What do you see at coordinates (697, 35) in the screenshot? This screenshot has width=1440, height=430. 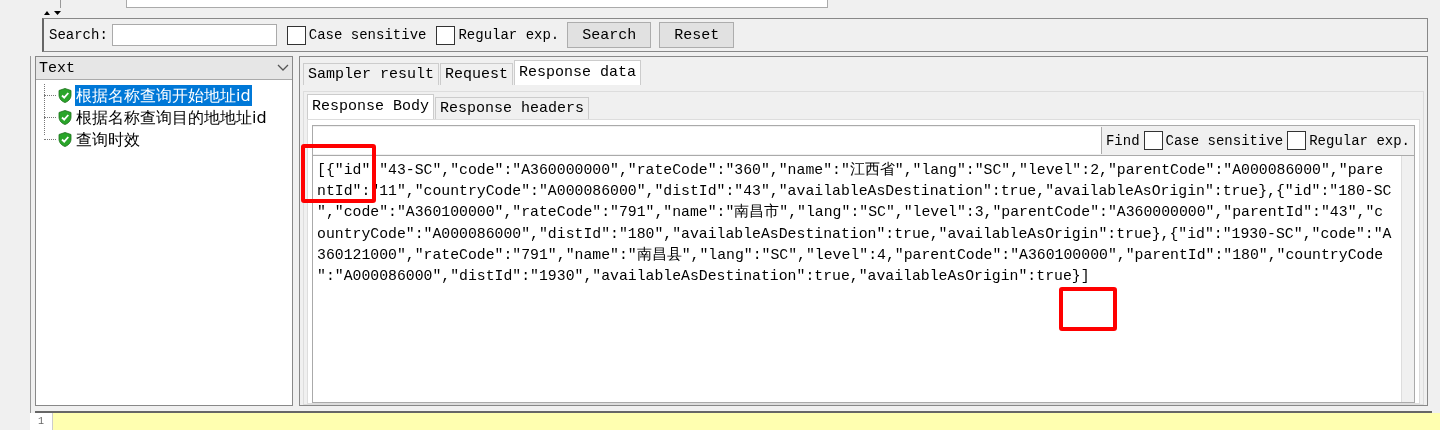 I see `reset-button: Reset` at bounding box center [697, 35].